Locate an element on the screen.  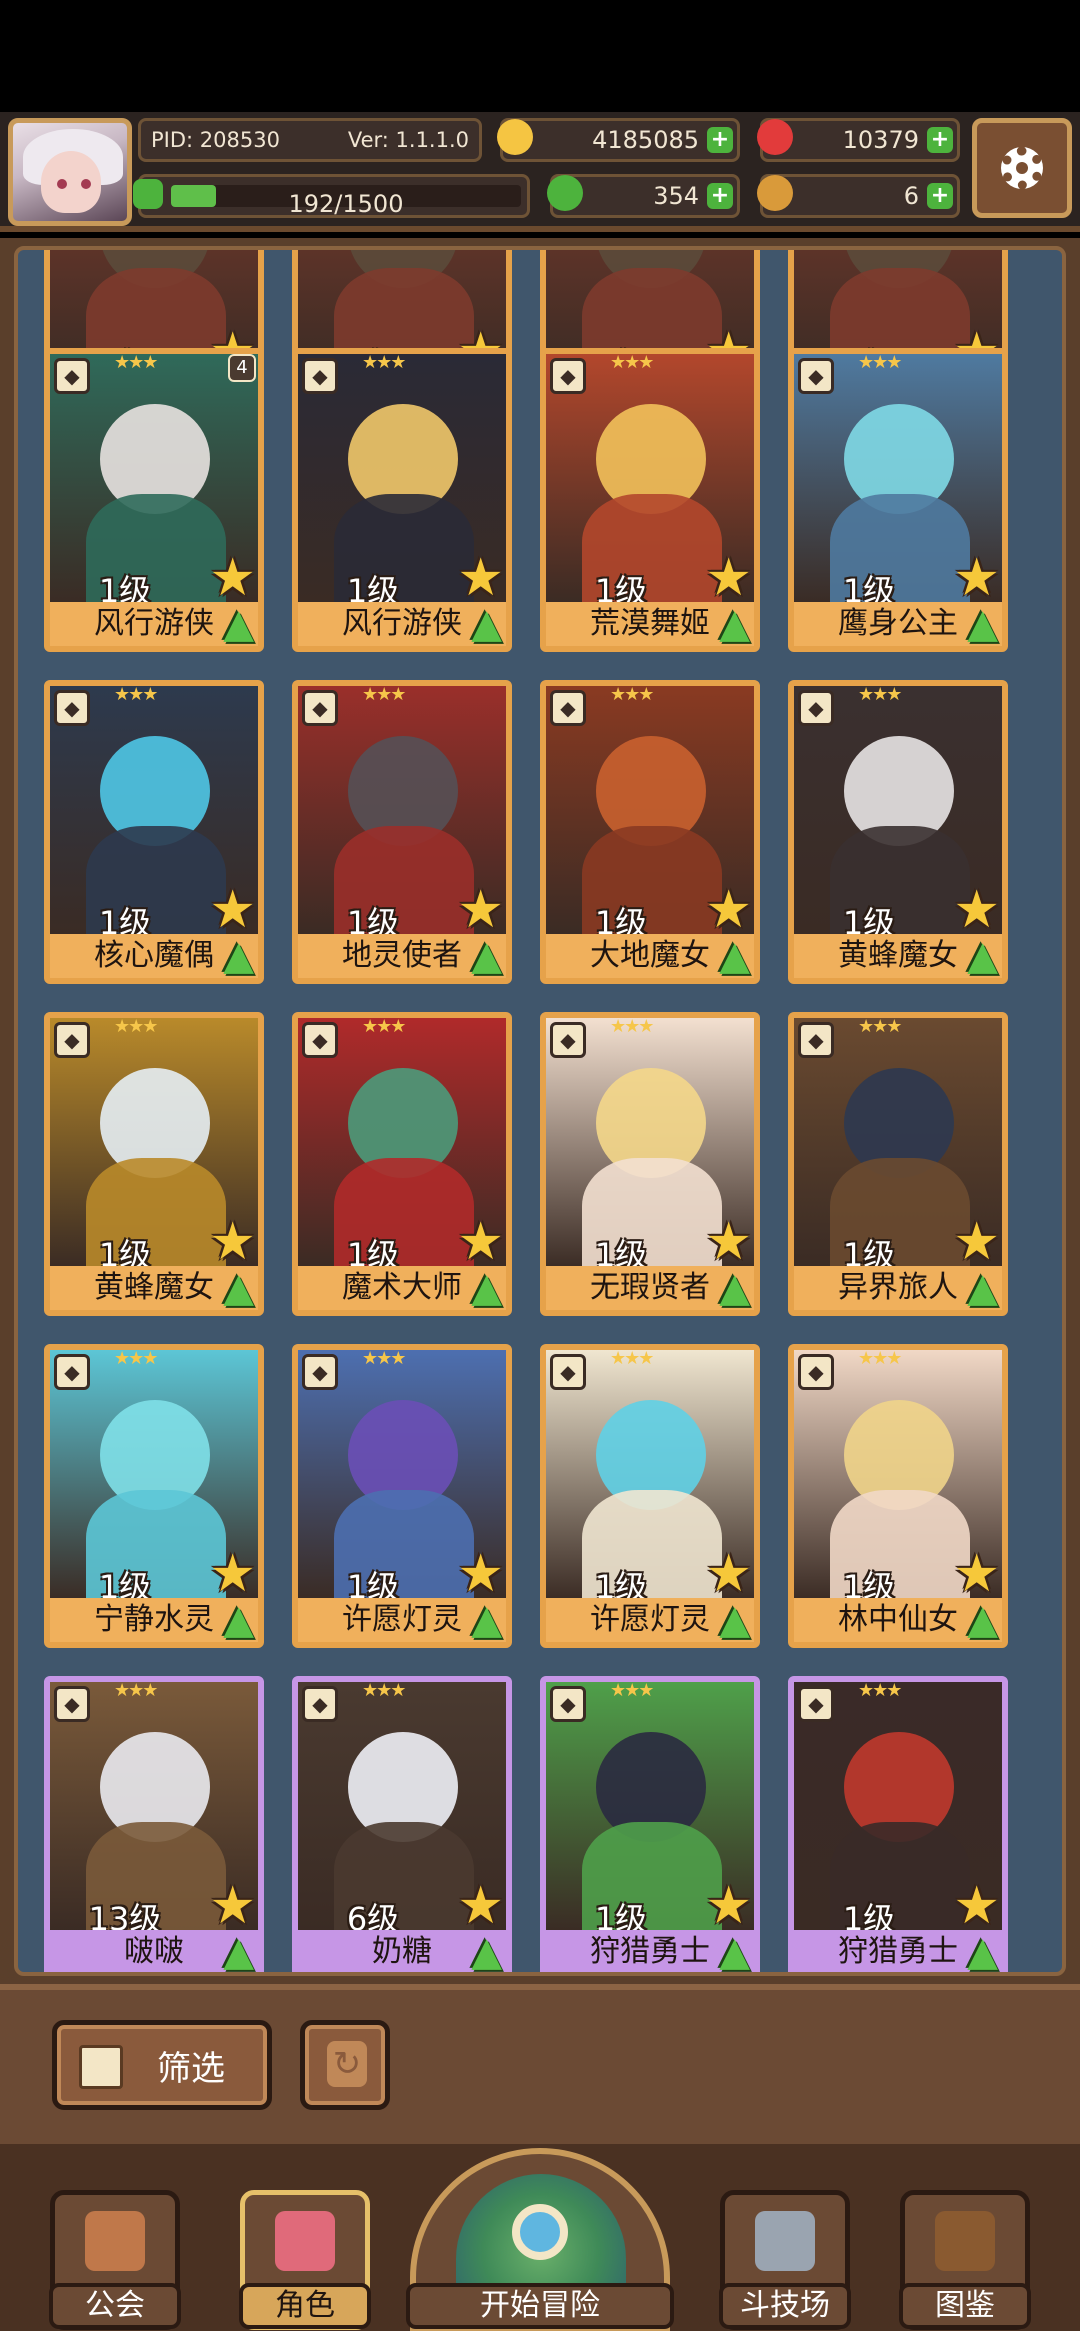
guild-hall-icon is located at coordinates (115, 2241).